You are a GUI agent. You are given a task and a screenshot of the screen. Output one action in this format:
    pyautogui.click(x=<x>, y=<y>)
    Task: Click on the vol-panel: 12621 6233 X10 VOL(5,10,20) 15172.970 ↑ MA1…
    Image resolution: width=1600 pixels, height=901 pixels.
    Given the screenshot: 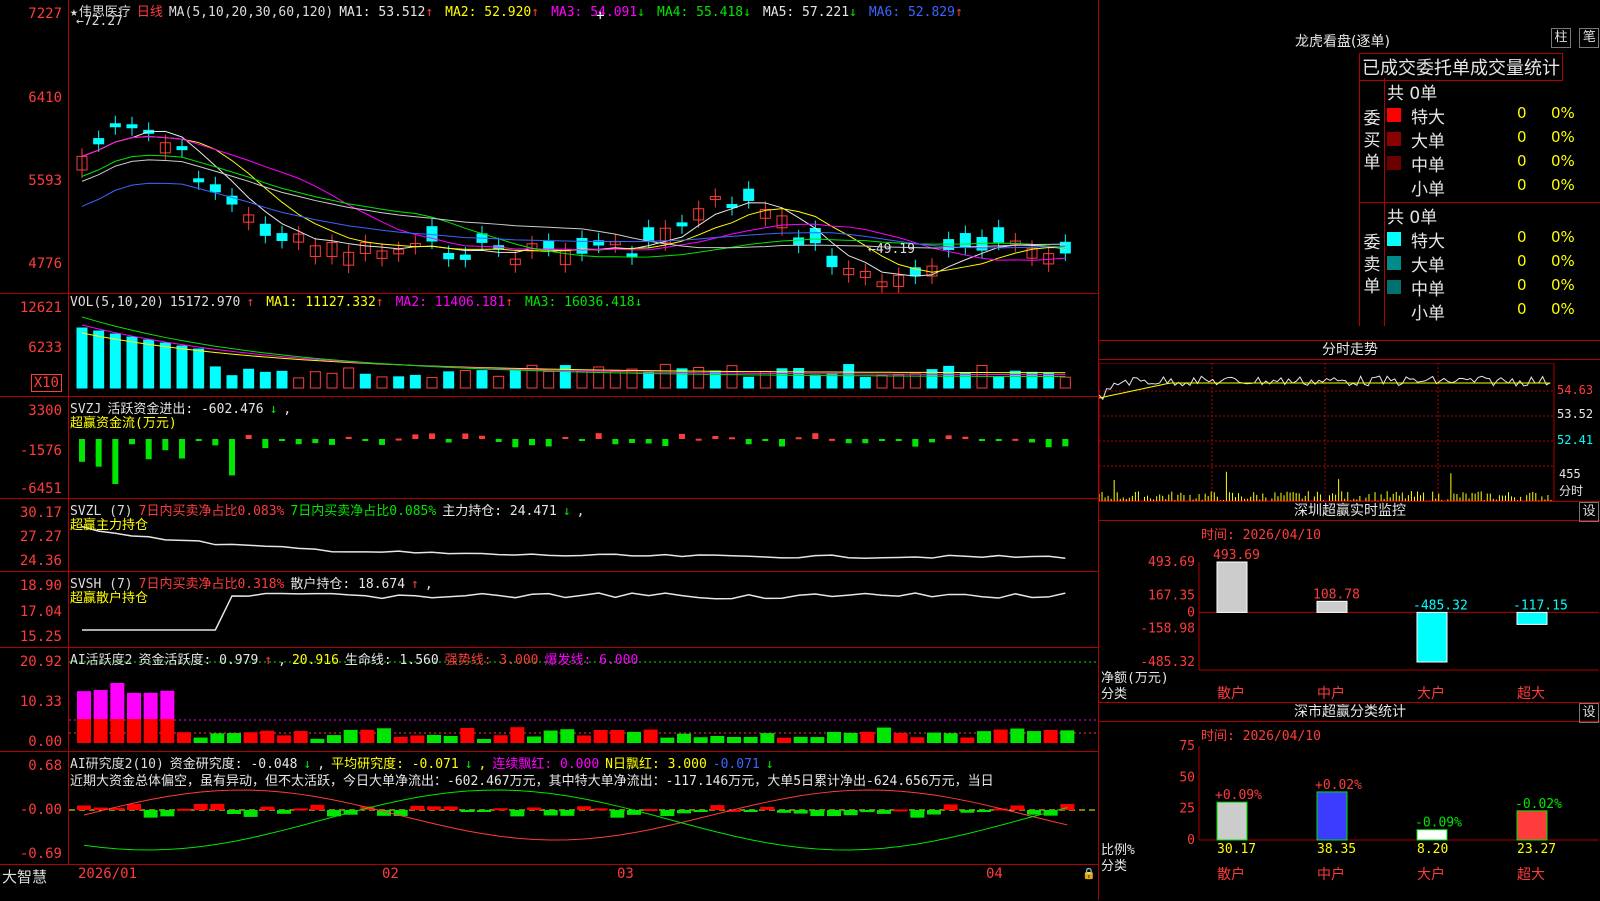 What is the action you would take?
    pyautogui.click(x=549, y=345)
    